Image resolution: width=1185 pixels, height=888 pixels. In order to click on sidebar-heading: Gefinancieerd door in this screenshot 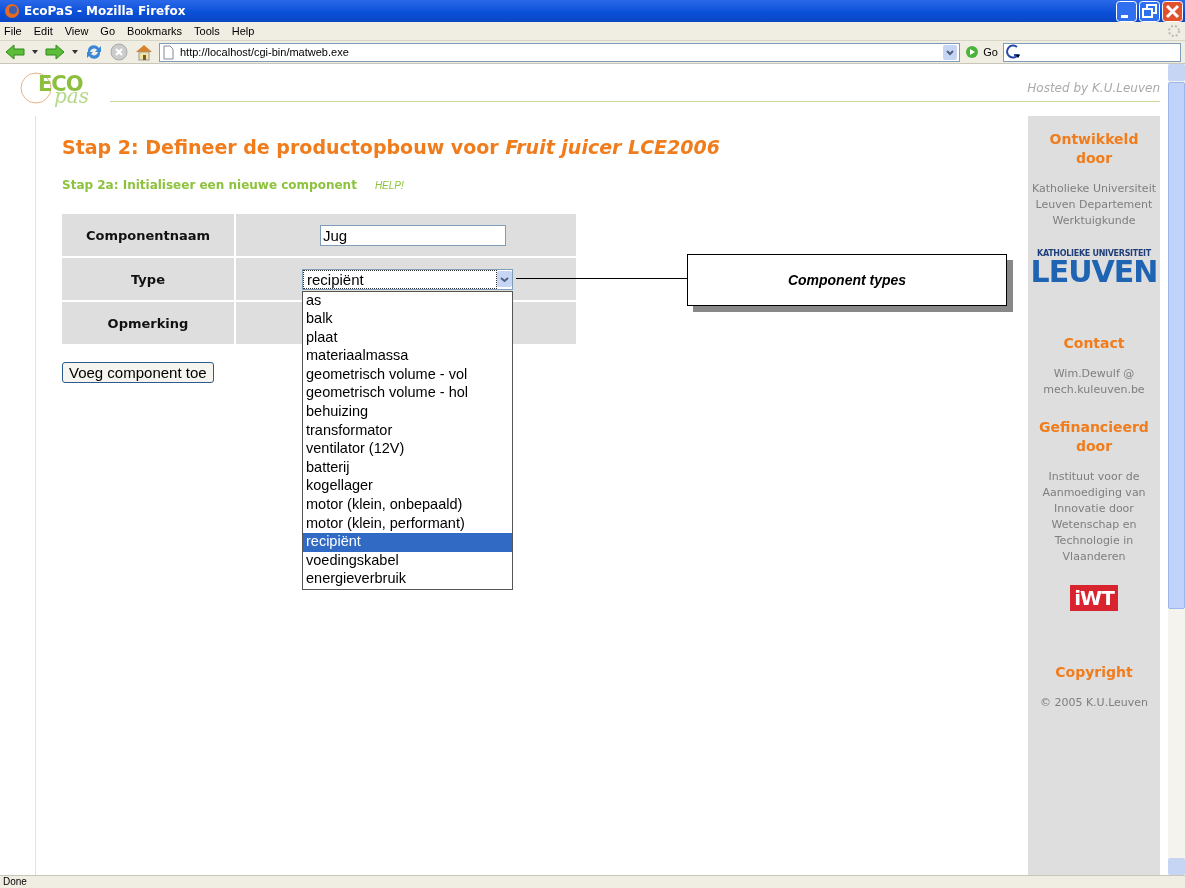, I will do `click(1094, 437)`.